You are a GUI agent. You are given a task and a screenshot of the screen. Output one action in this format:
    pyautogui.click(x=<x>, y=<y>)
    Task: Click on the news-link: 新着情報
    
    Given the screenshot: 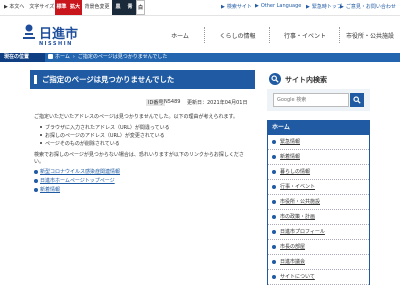 What is the action you would take?
    pyautogui.click(x=47, y=189)
    